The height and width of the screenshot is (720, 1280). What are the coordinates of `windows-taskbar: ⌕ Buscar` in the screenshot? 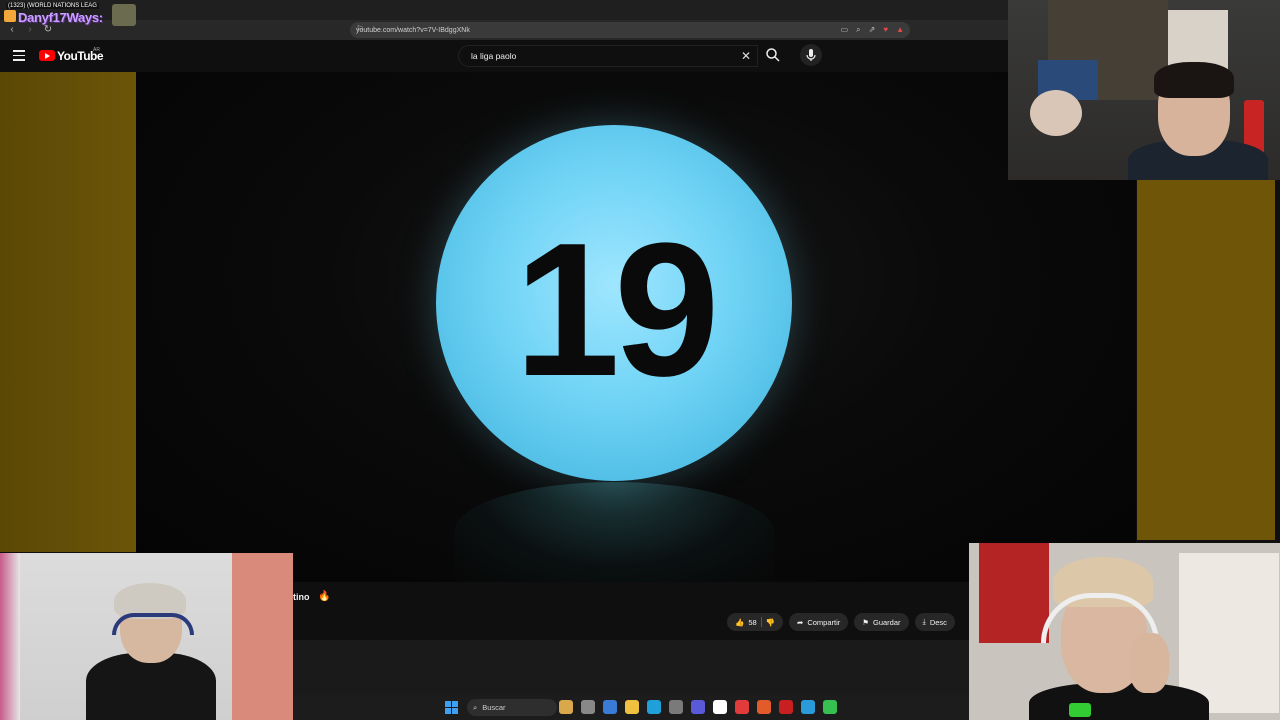 It's located at (631, 707).